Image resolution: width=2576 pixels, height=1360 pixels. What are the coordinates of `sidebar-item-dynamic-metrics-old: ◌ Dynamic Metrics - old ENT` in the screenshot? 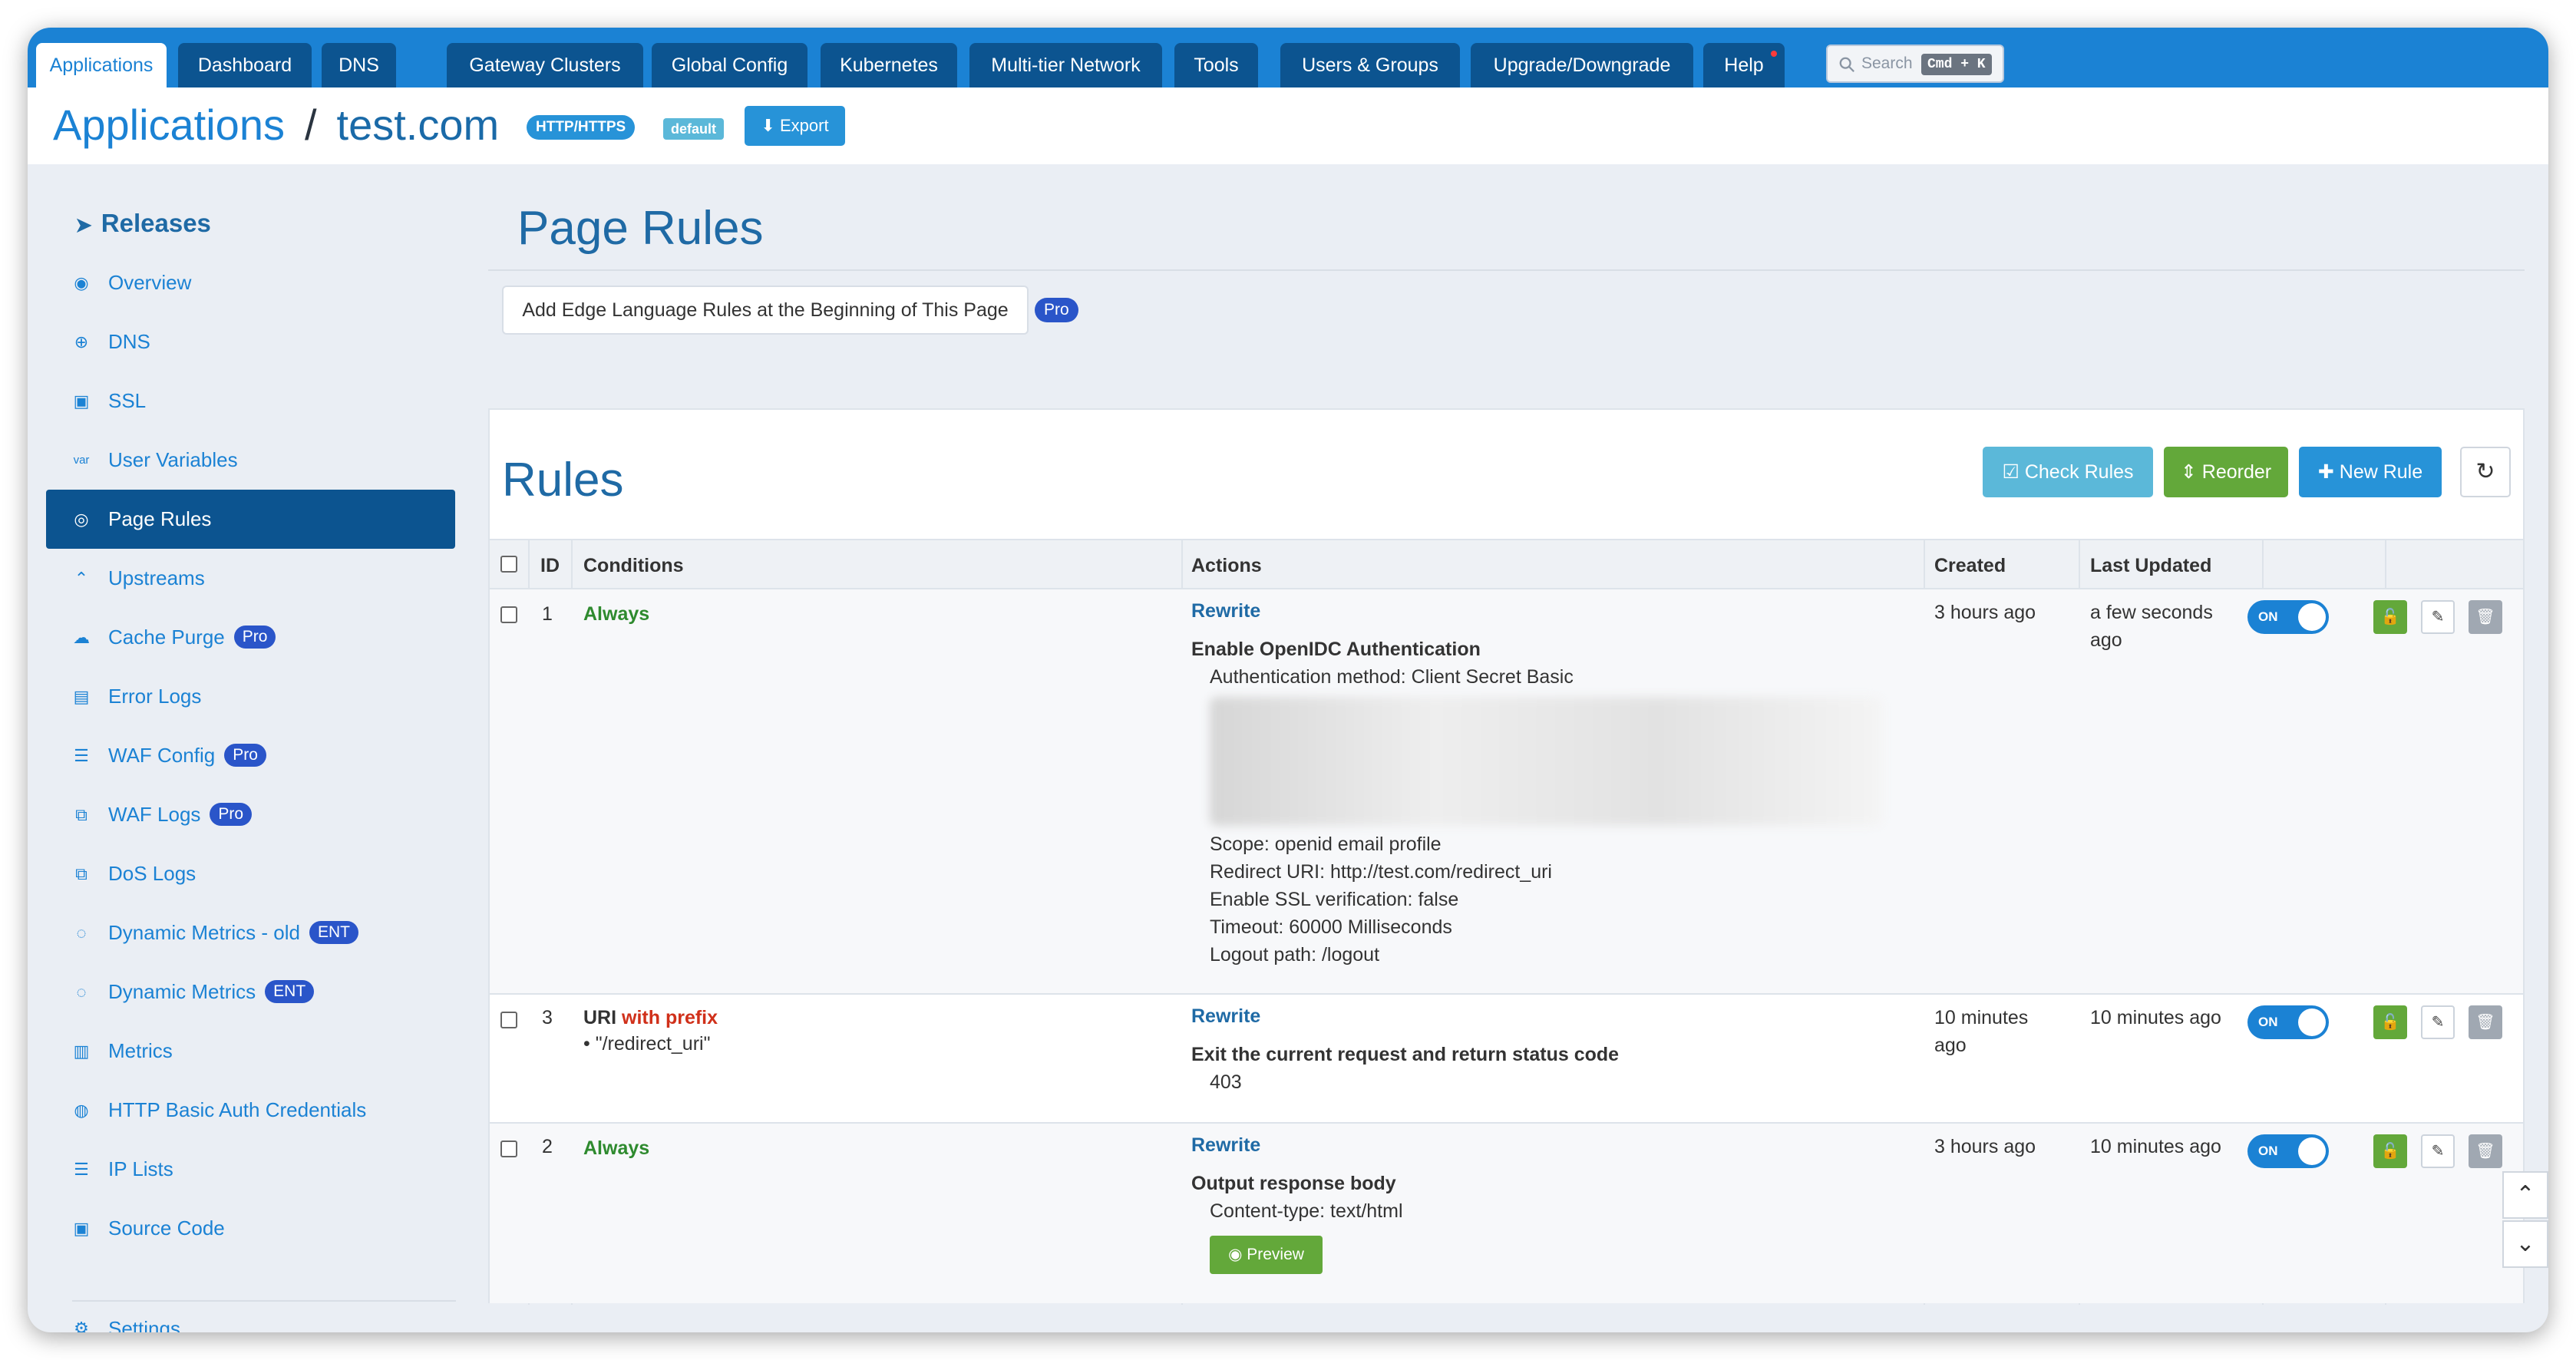 It's located at (250, 933).